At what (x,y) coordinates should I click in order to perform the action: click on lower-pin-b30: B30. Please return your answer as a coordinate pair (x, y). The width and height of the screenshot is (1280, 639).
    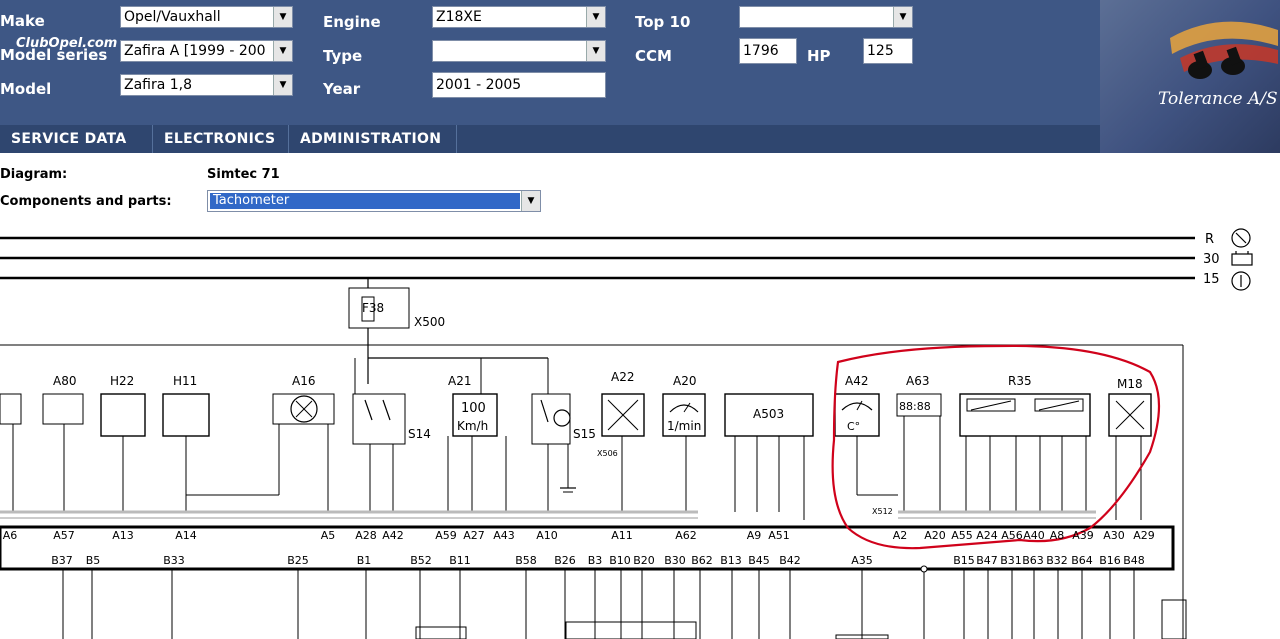
    Looking at the image, I should click on (675, 560).